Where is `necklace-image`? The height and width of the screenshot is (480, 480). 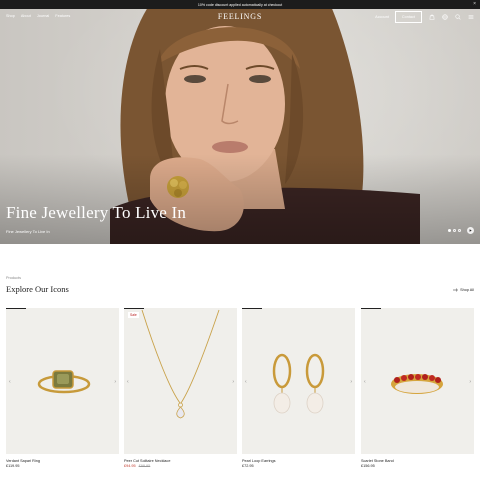
necklace-image is located at coordinates (180, 364).